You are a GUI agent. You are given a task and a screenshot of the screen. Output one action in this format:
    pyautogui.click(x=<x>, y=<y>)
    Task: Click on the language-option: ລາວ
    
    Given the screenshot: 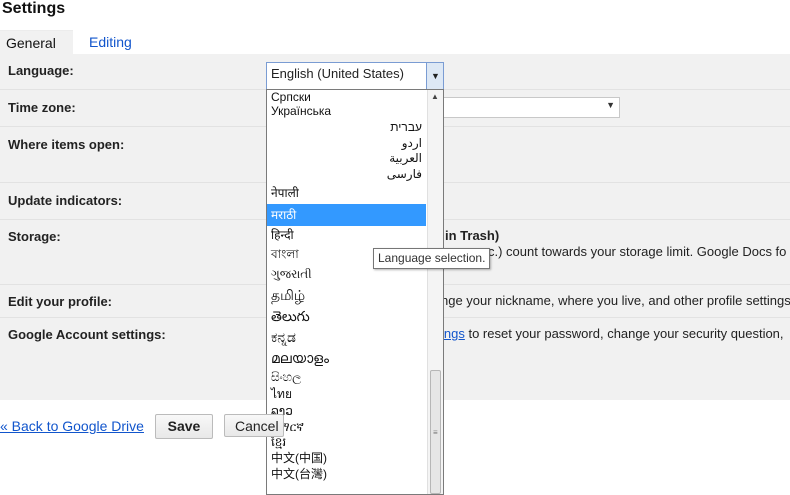 What is the action you would take?
    pyautogui.click(x=346, y=411)
    